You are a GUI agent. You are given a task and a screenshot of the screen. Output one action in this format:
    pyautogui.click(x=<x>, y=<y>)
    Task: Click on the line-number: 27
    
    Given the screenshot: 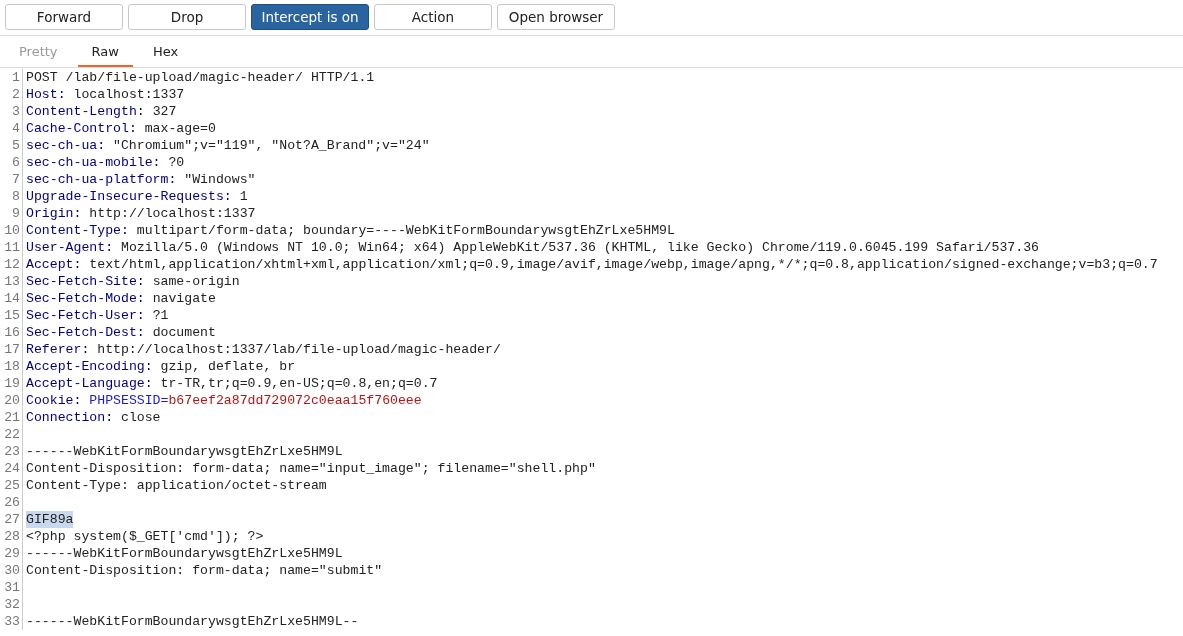 What is the action you would take?
    pyautogui.click(x=11, y=519)
    